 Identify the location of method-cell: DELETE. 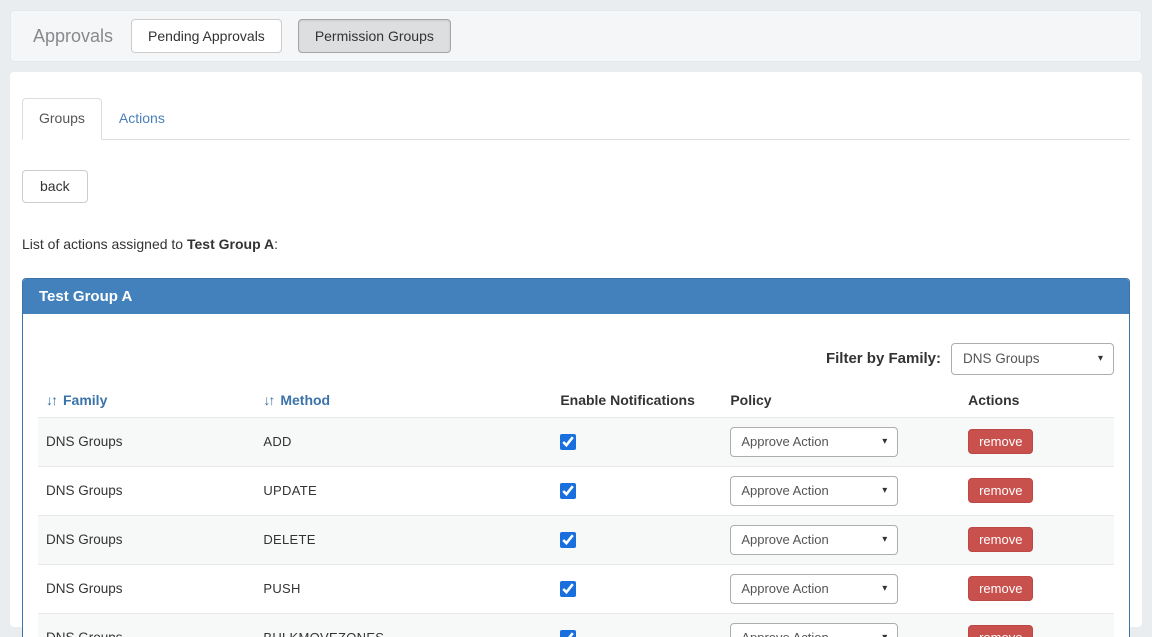
(289, 540).